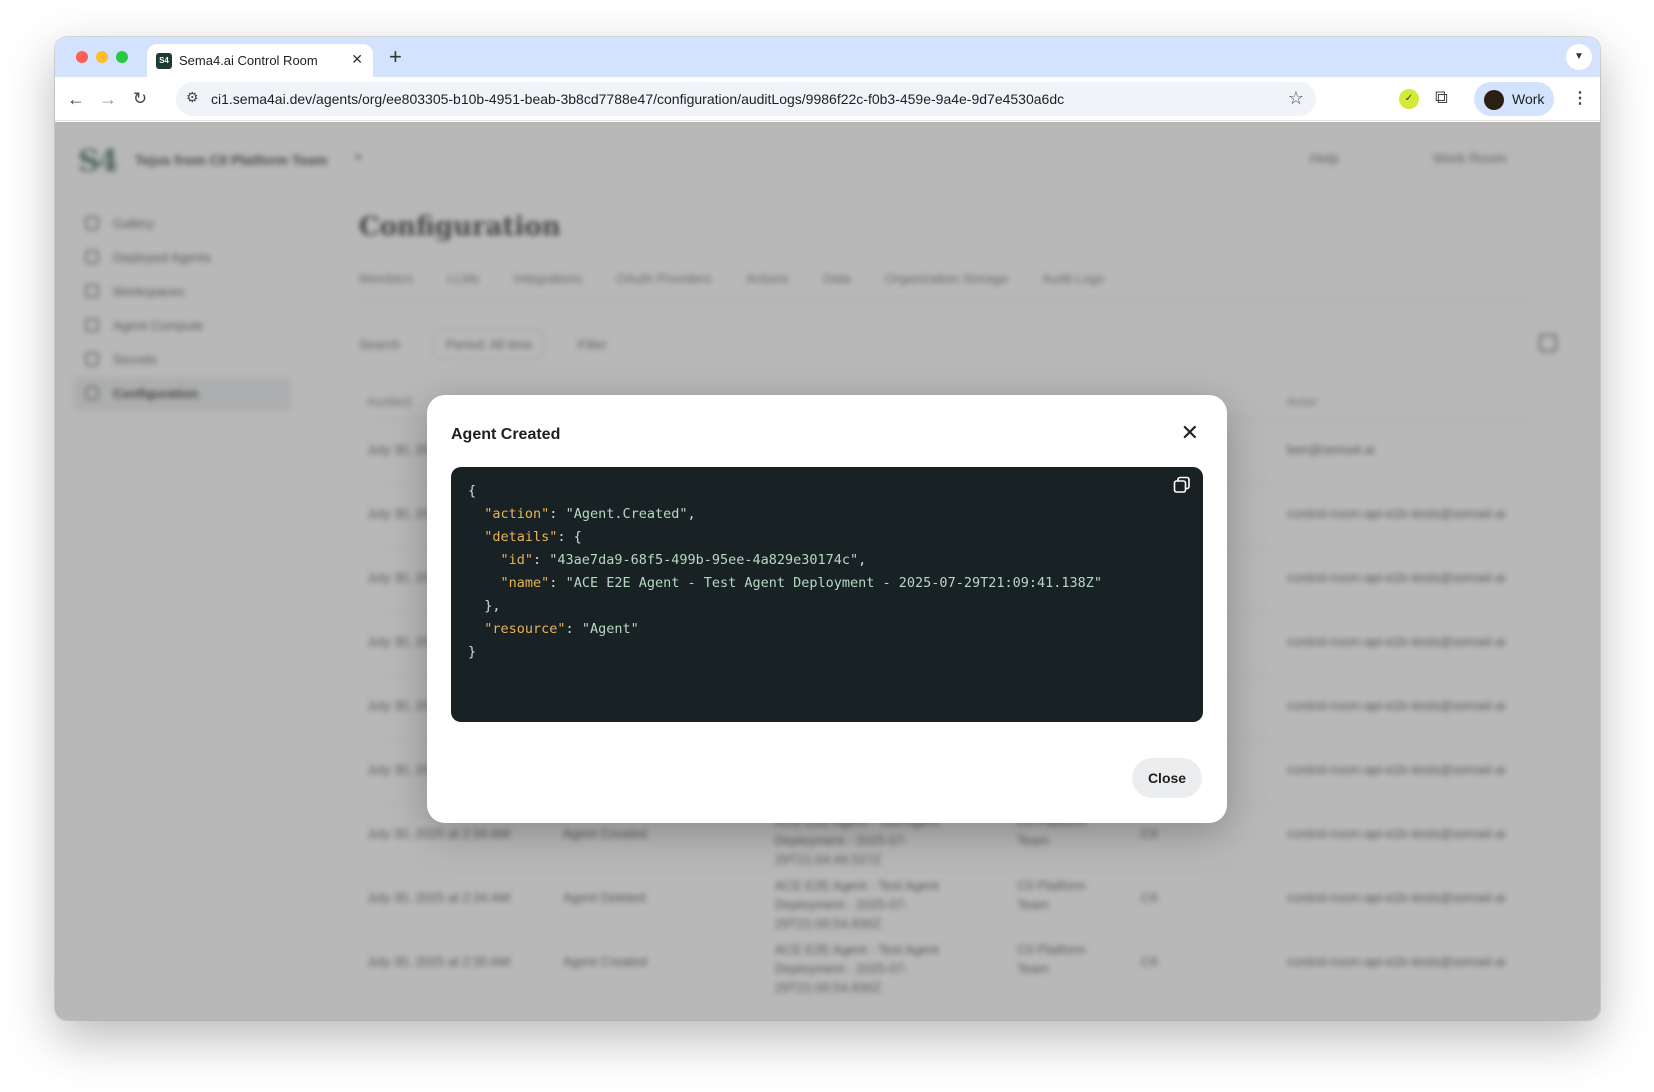  I want to click on code-line: {, so click(472, 491).